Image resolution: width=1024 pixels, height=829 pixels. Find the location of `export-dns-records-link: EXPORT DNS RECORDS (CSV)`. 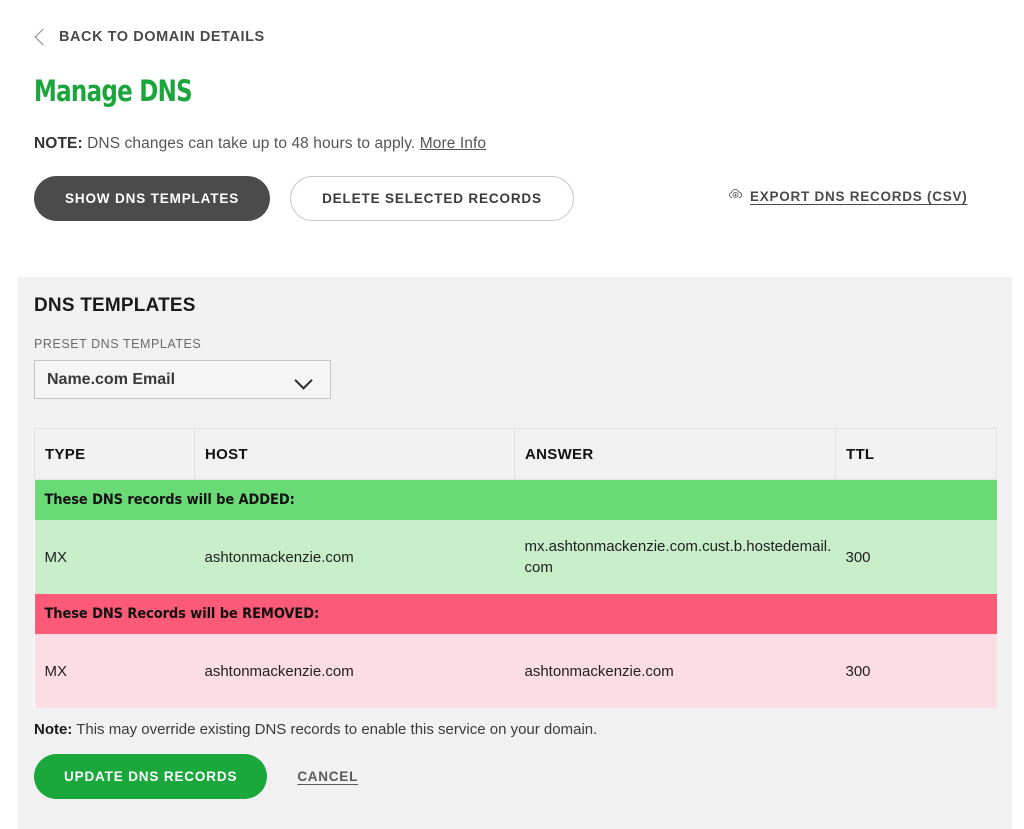

export-dns-records-link: EXPORT DNS RECORDS (CSV) is located at coordinates (848, 197).